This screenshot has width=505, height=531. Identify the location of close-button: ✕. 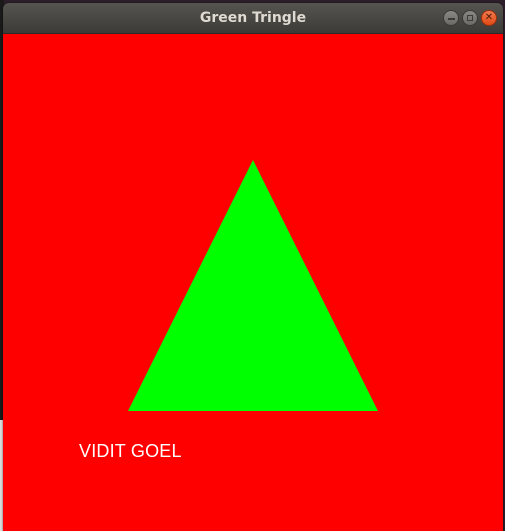
(489, 18).